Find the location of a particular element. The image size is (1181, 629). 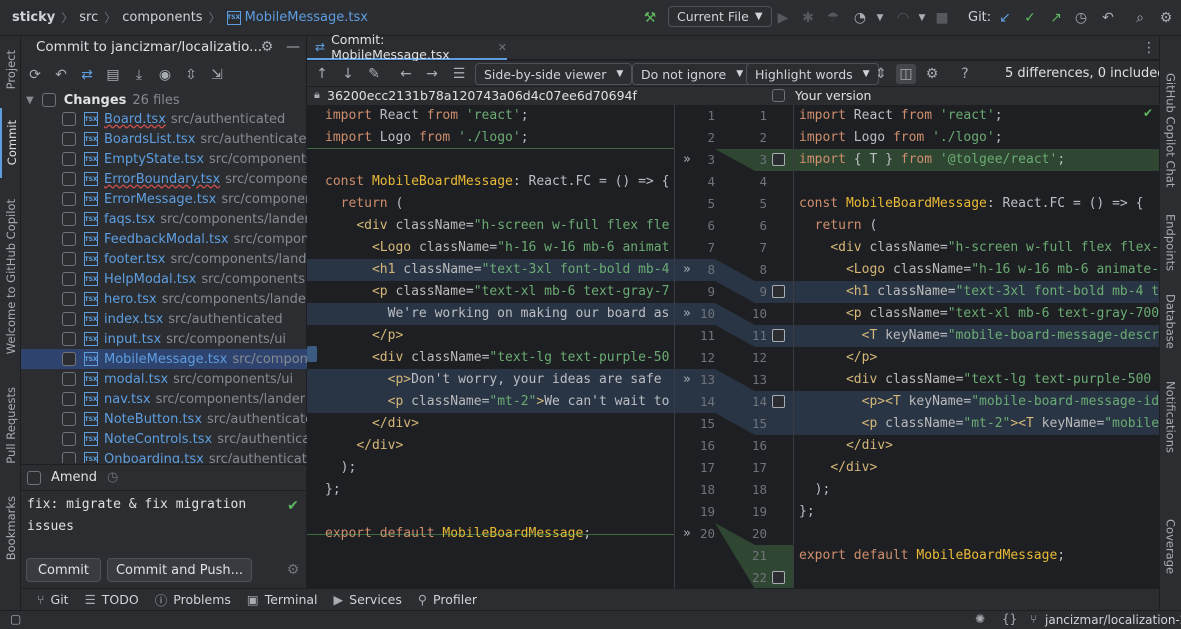

arrow-up-icon: ↑ is located at coordinates (322, 74).